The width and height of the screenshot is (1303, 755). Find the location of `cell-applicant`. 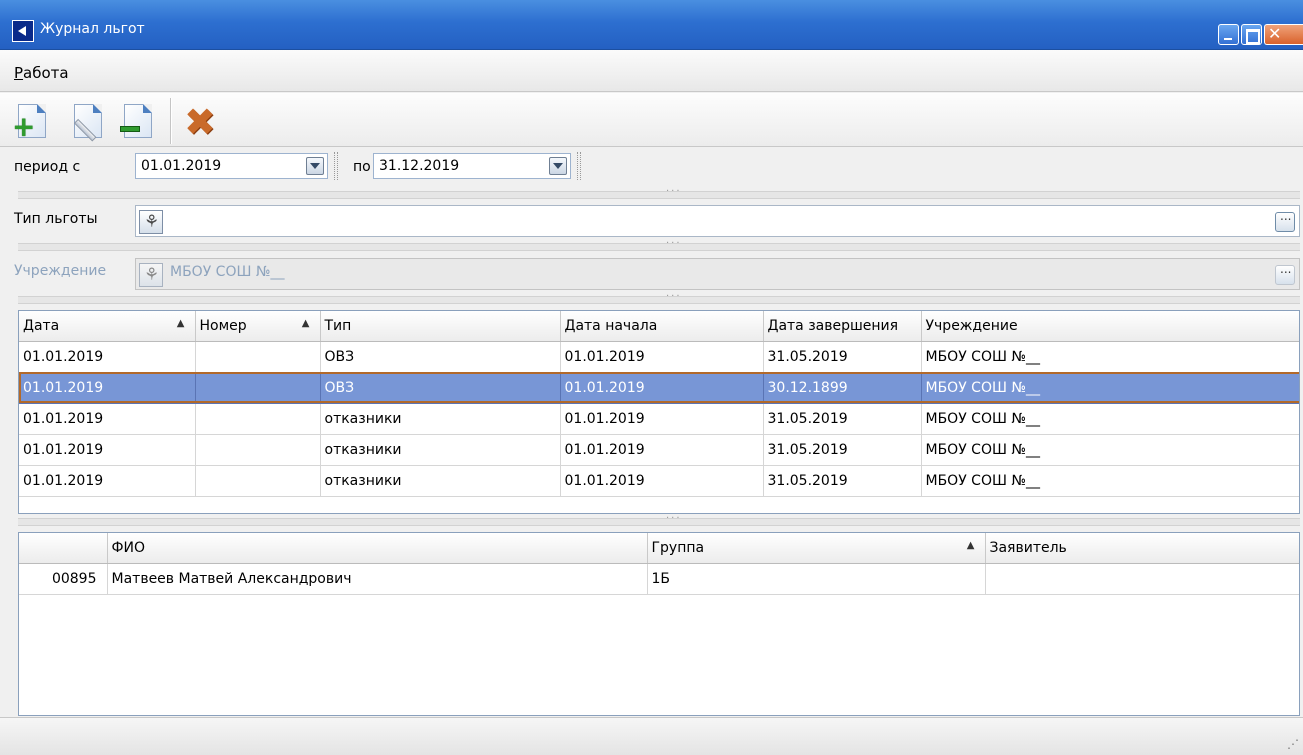

cell-applicant is located at coordinates (1142, 579).